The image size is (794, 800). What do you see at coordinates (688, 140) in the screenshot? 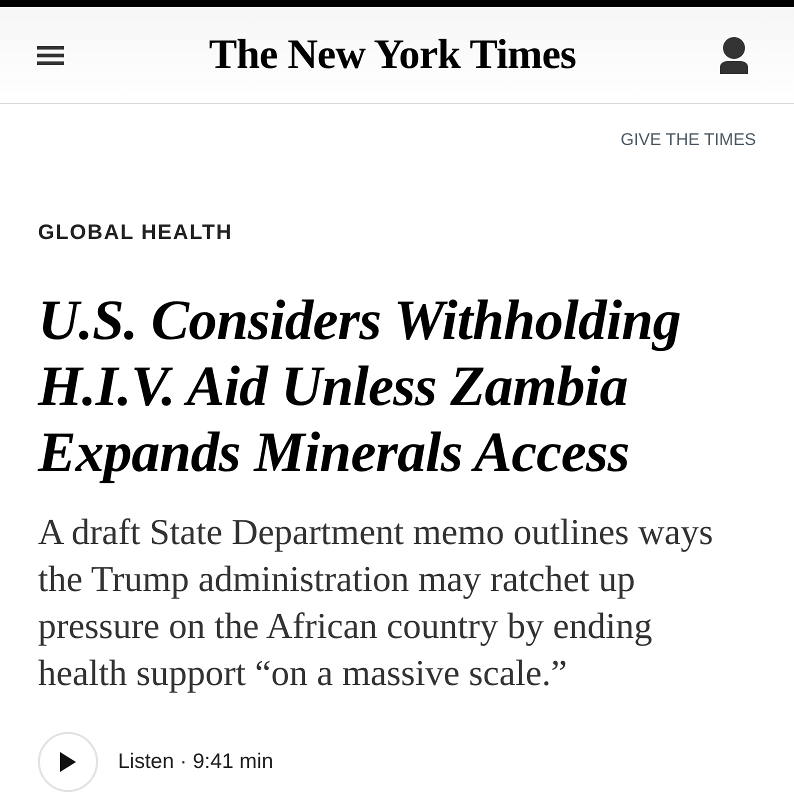
I see `give-the-times-link: GIVE THE TIMES` at bounding box center [688, 140].